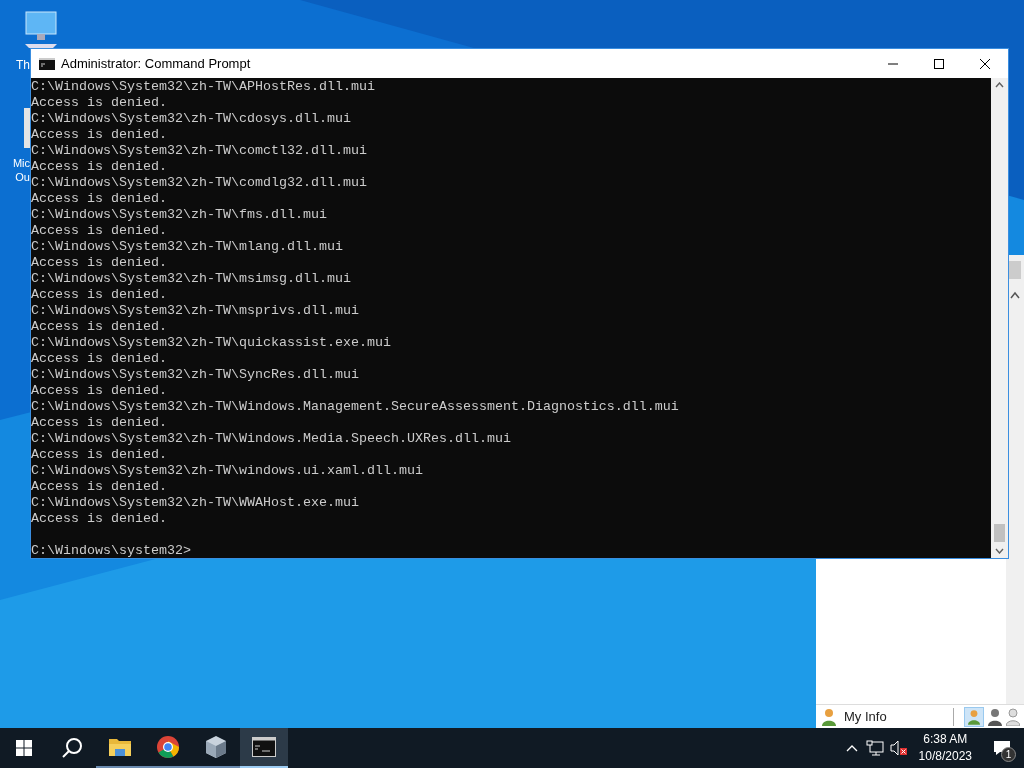 The height and width of the screenshot is (768, 1024). I want to click on notifications-button: 1, so click(1002, 748).